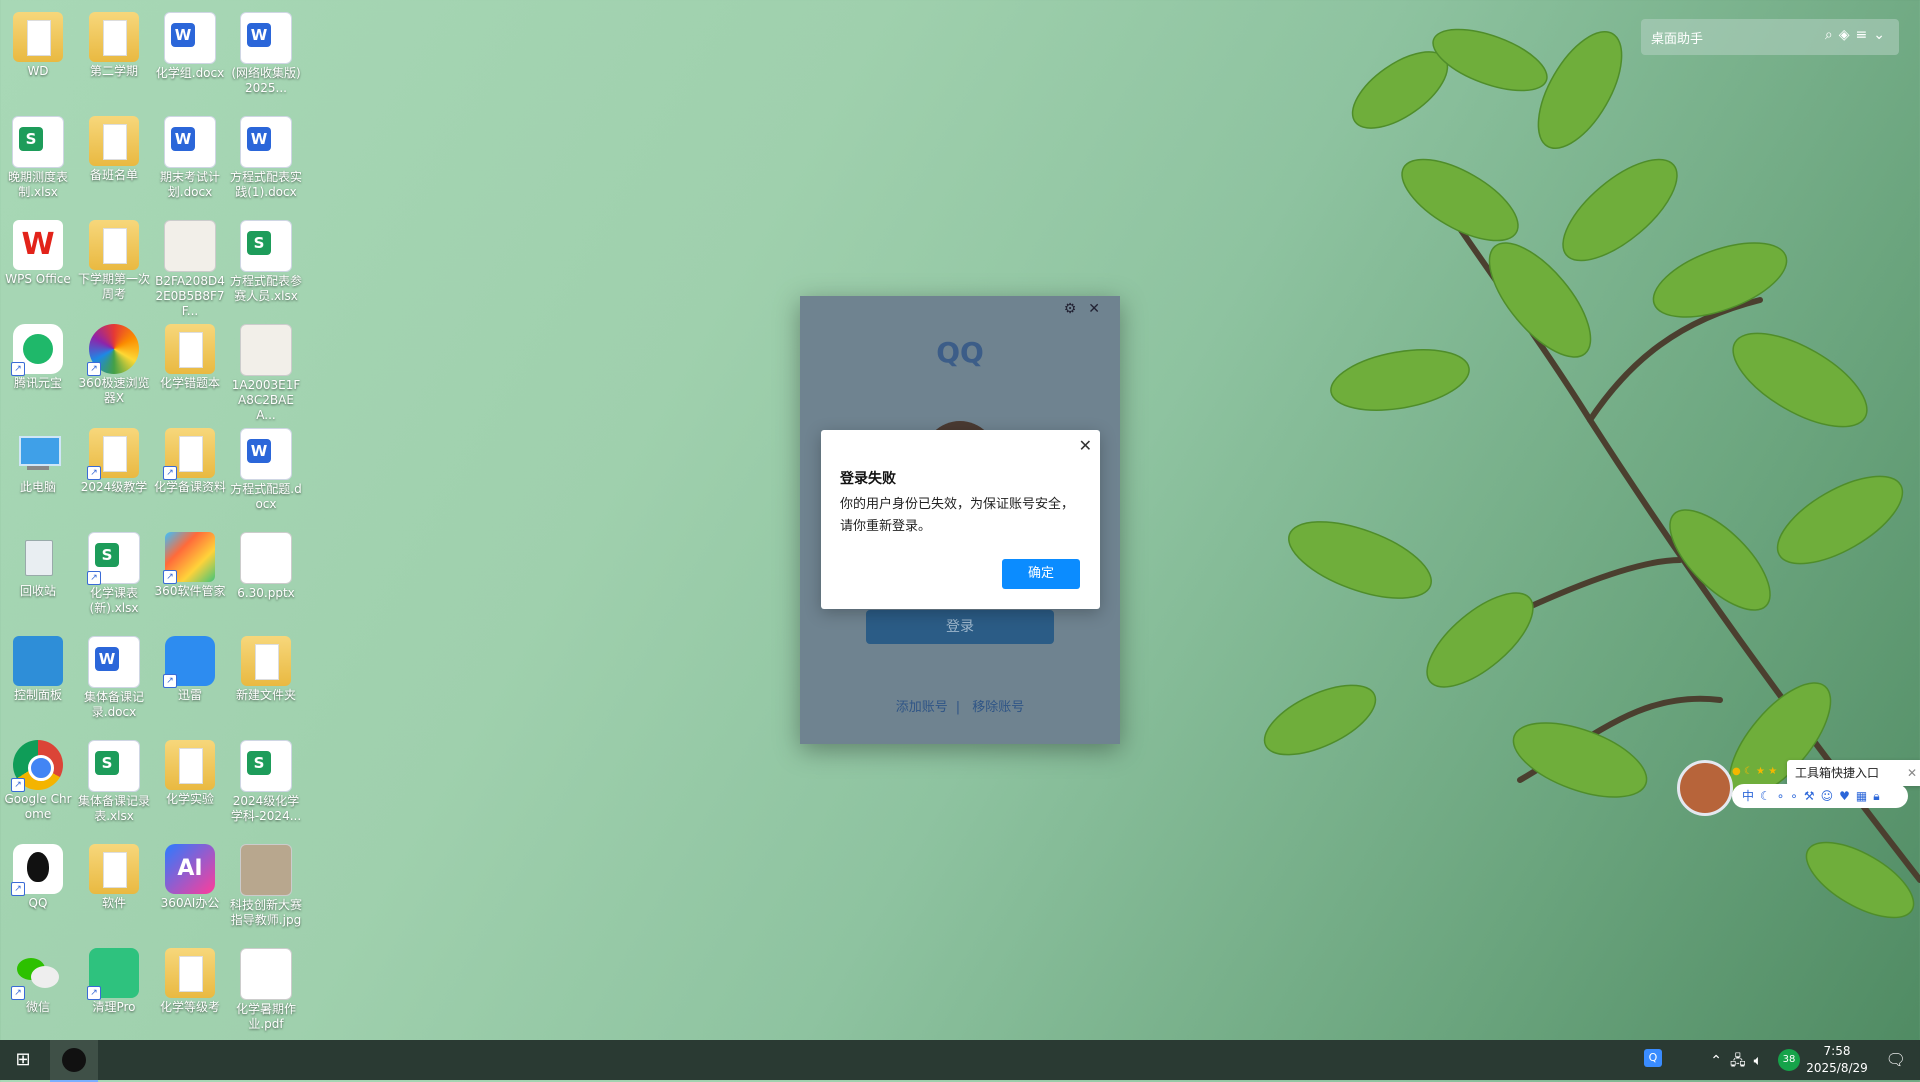 The height and width of the screenshot is (1082, 1920). Describe the element at coordinates (190, 370) in the screenshot. I see `desktop-icon-folder: 化学错题本` at that location.